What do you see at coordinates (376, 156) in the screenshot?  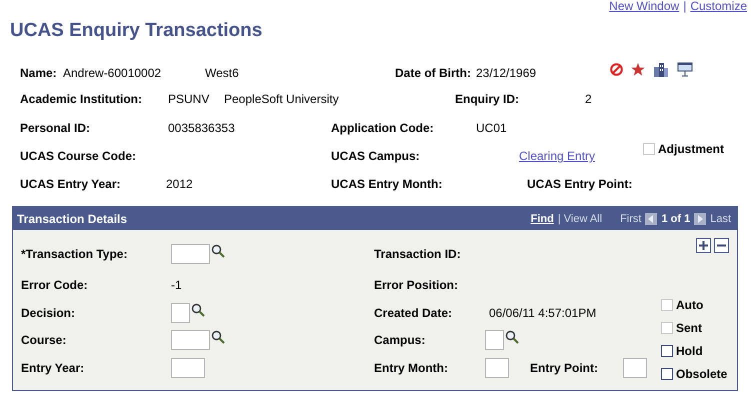 I see `field-label: UCAS Campus:` at bounding box center [376, 156].